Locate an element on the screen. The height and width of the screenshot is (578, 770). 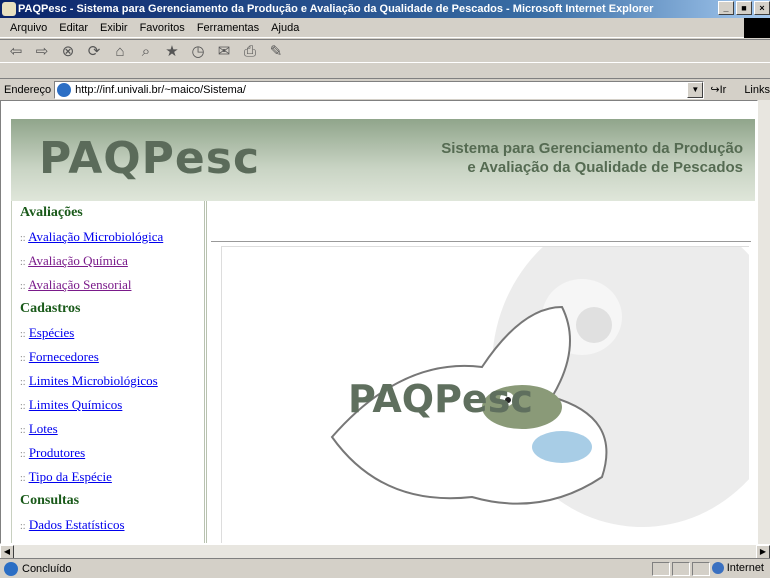
ie-app-icon is located at coordinates (9, 9).